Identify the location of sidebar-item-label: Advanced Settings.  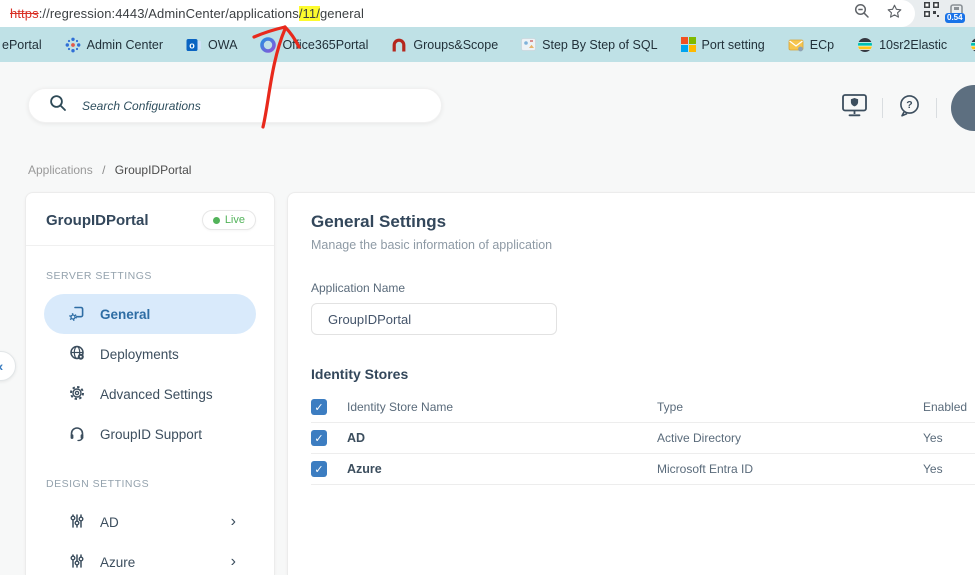
(156, 394).